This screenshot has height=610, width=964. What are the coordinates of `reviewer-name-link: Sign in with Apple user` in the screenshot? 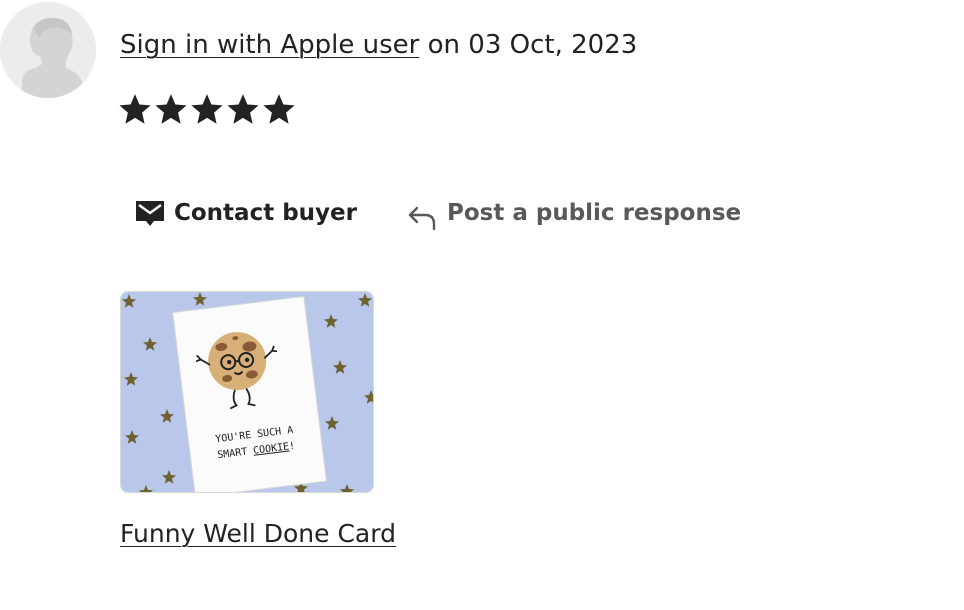 It's located at (269, 45).